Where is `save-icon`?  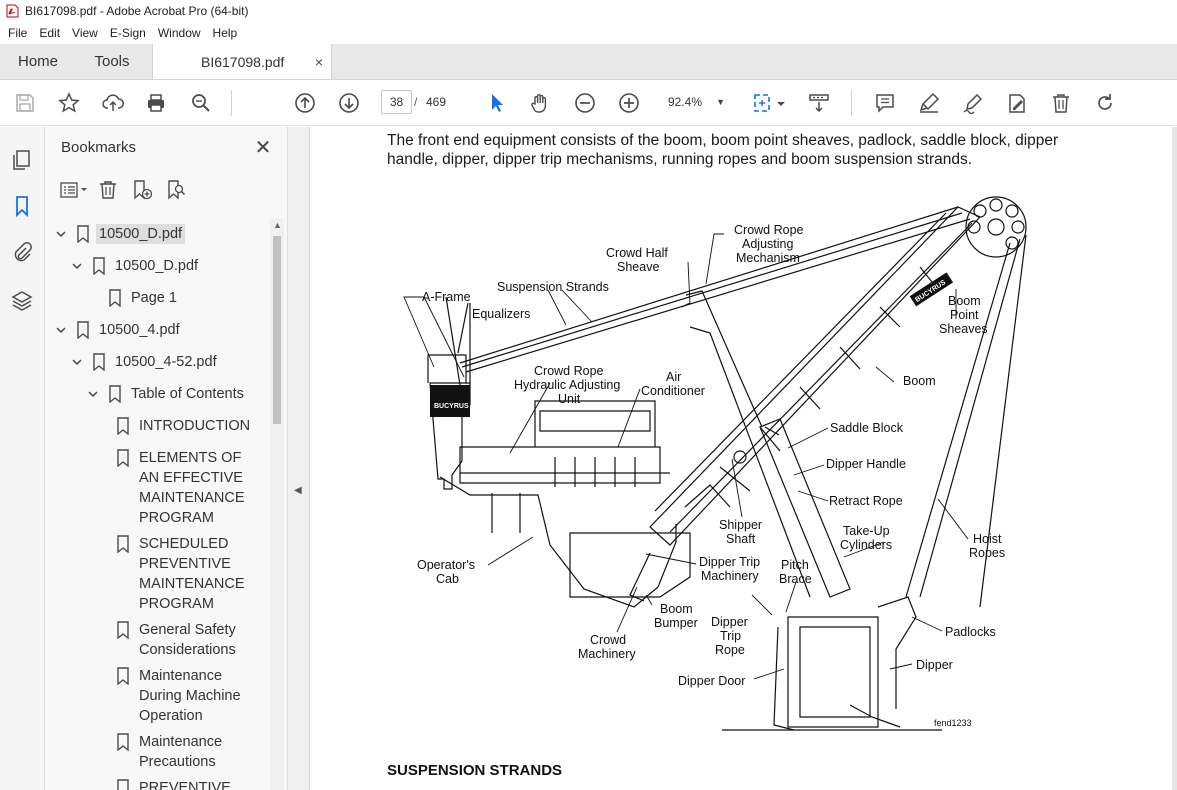 save-icon is located at coordinates (25, 103).